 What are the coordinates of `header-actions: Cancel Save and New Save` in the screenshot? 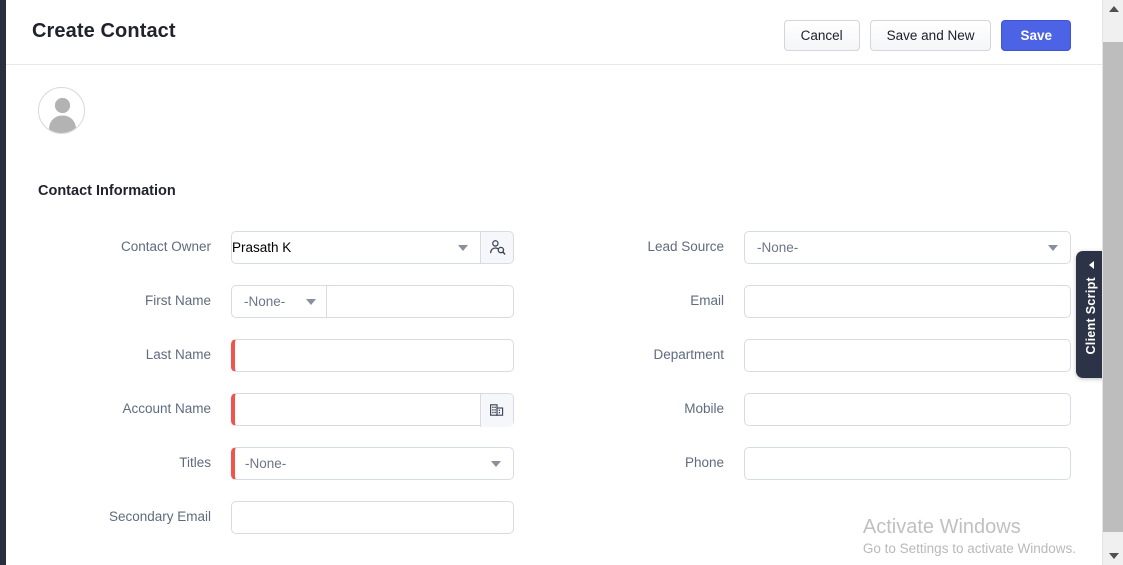 It's located at (927, 35).